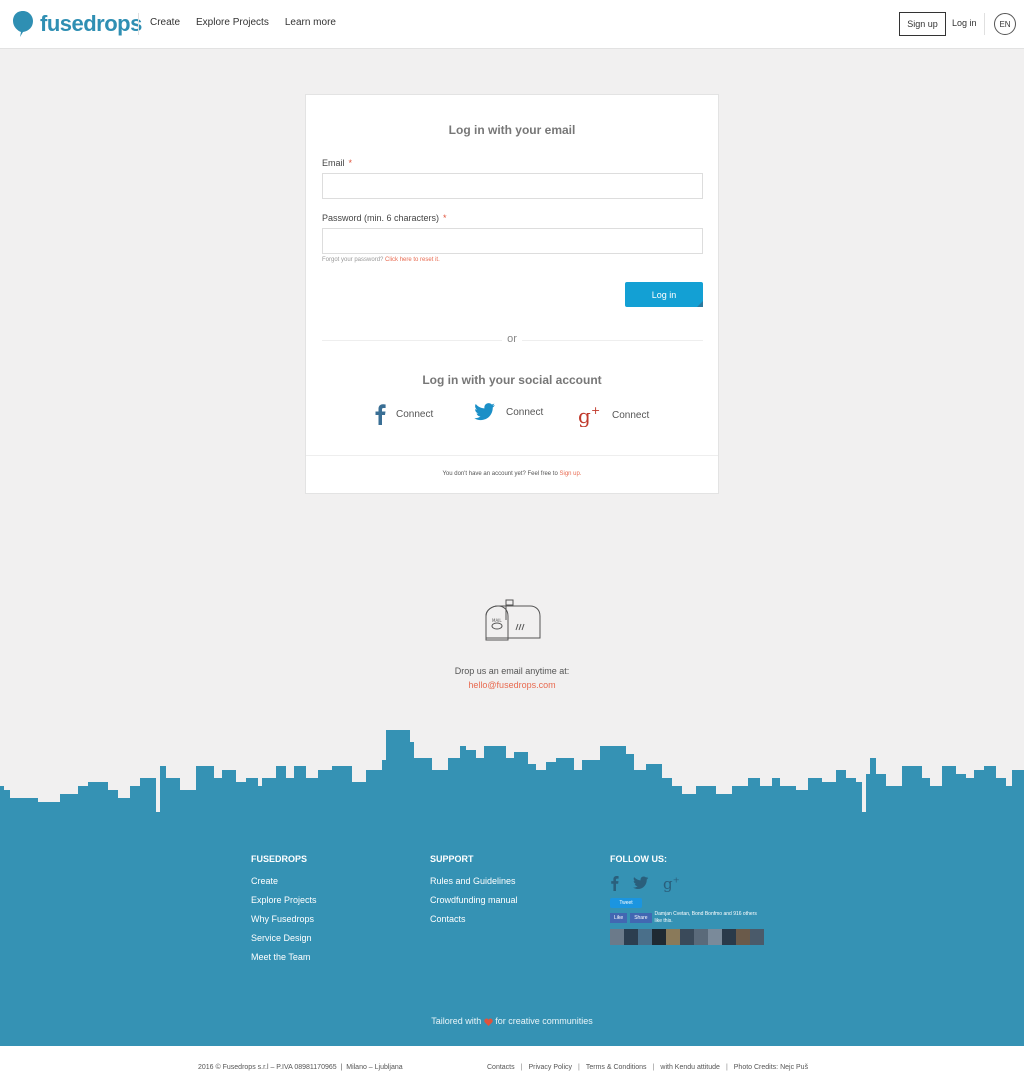 Image resolution: width=1024 pixels, height=1091 pixels. Describe the element at coordinates (381, 218) in the screenshot. I see `password-label-text: Password (min. 6 characters)` at that location.